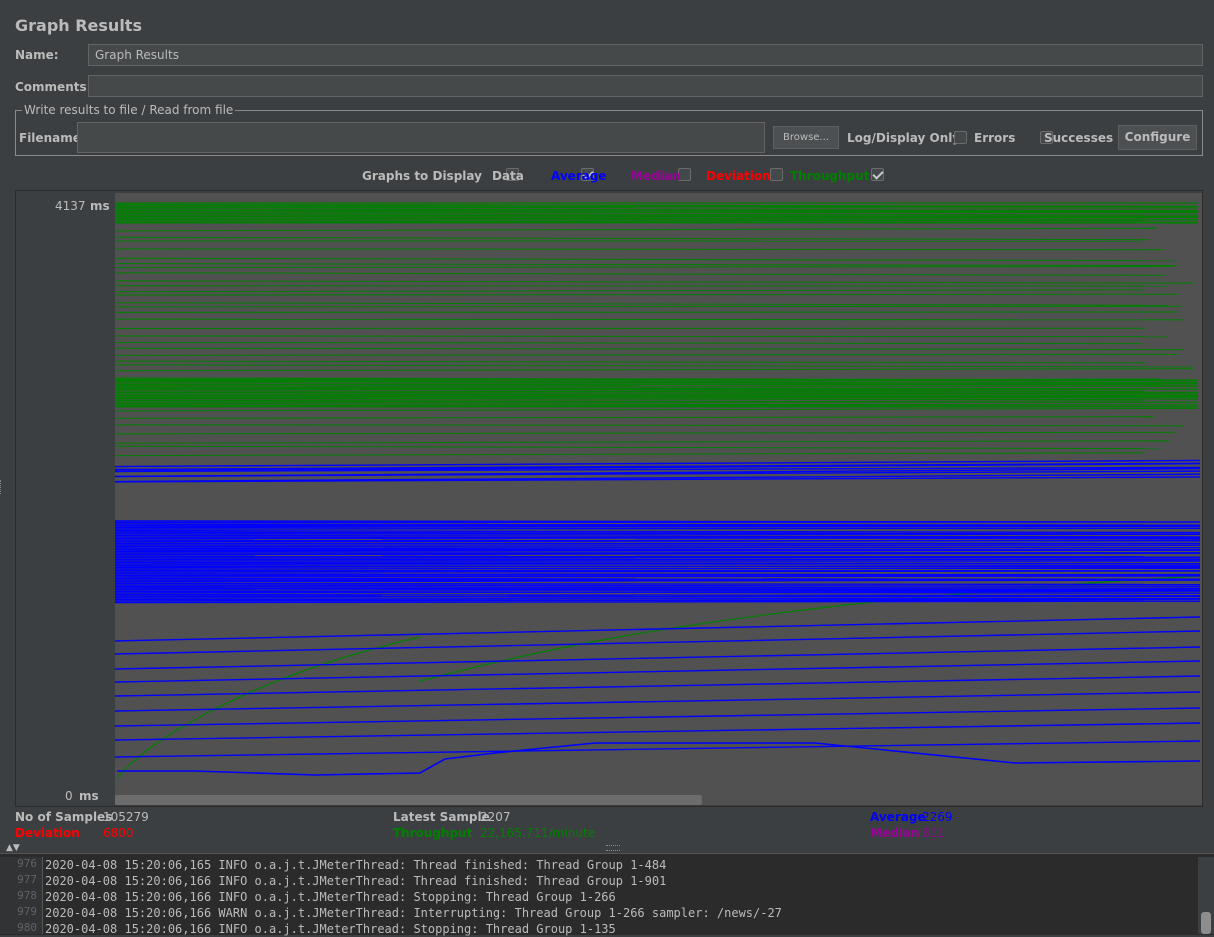  I want to click on splitter-grip-icon, so click(613, 848).